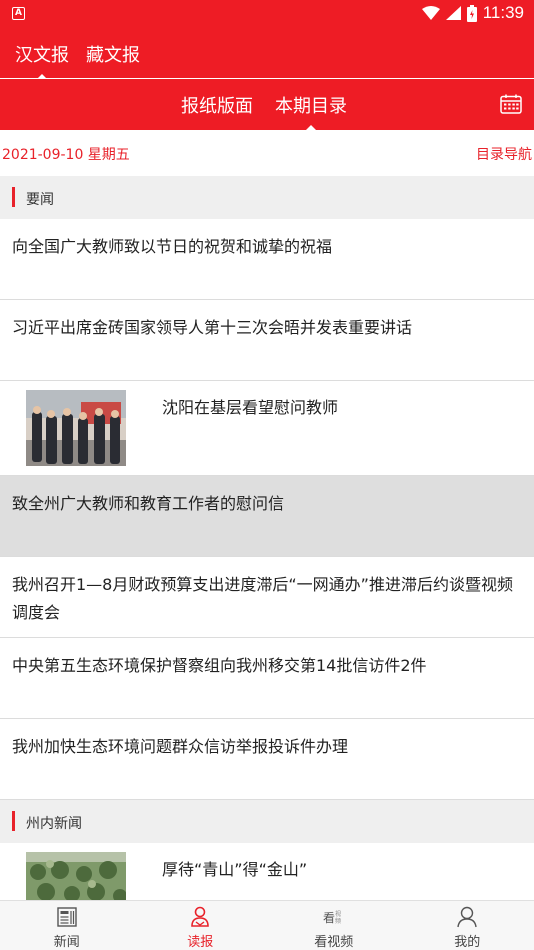 This screenshot has width=534, height=950. What do you see at coordinates (18, 13) in the screenshot?
I see `app-notification-icon: A` at bounding box center [18, 13].